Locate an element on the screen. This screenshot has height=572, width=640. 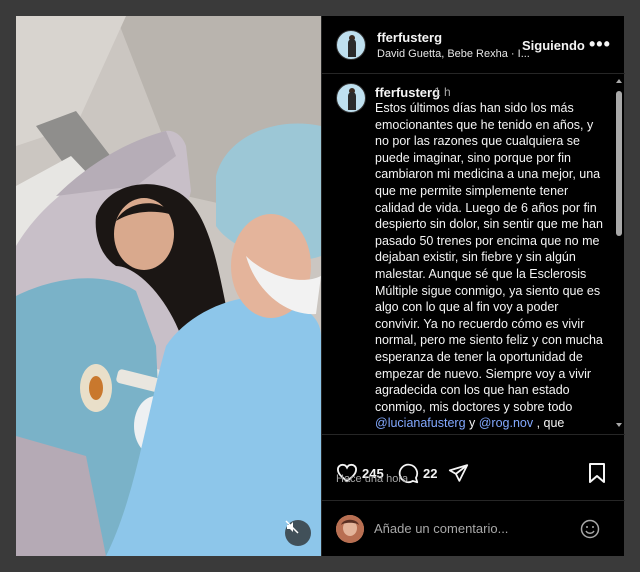
emoji-button is located at coordinates (590, 531).